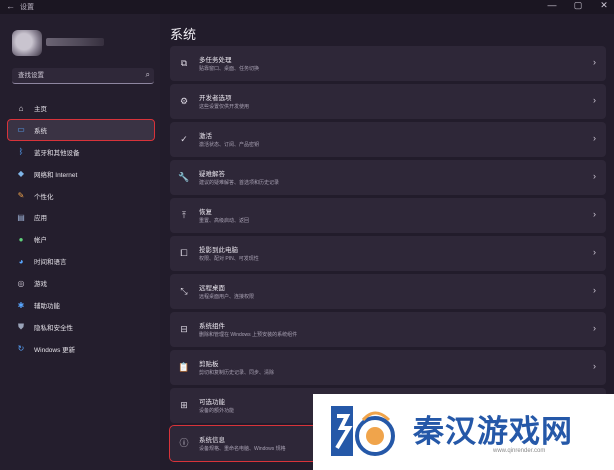  I want to click on card-title: 剪贴板, so click(209, 364).